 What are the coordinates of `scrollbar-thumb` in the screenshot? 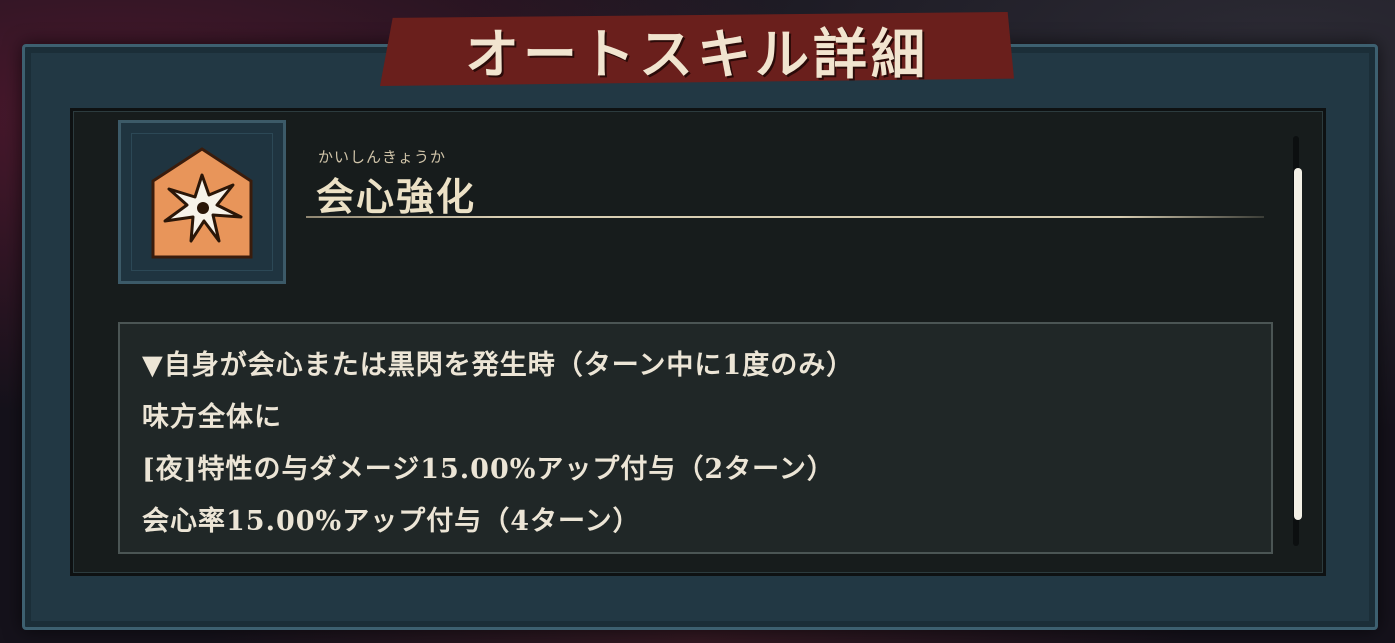 It's located at (1298, 344).